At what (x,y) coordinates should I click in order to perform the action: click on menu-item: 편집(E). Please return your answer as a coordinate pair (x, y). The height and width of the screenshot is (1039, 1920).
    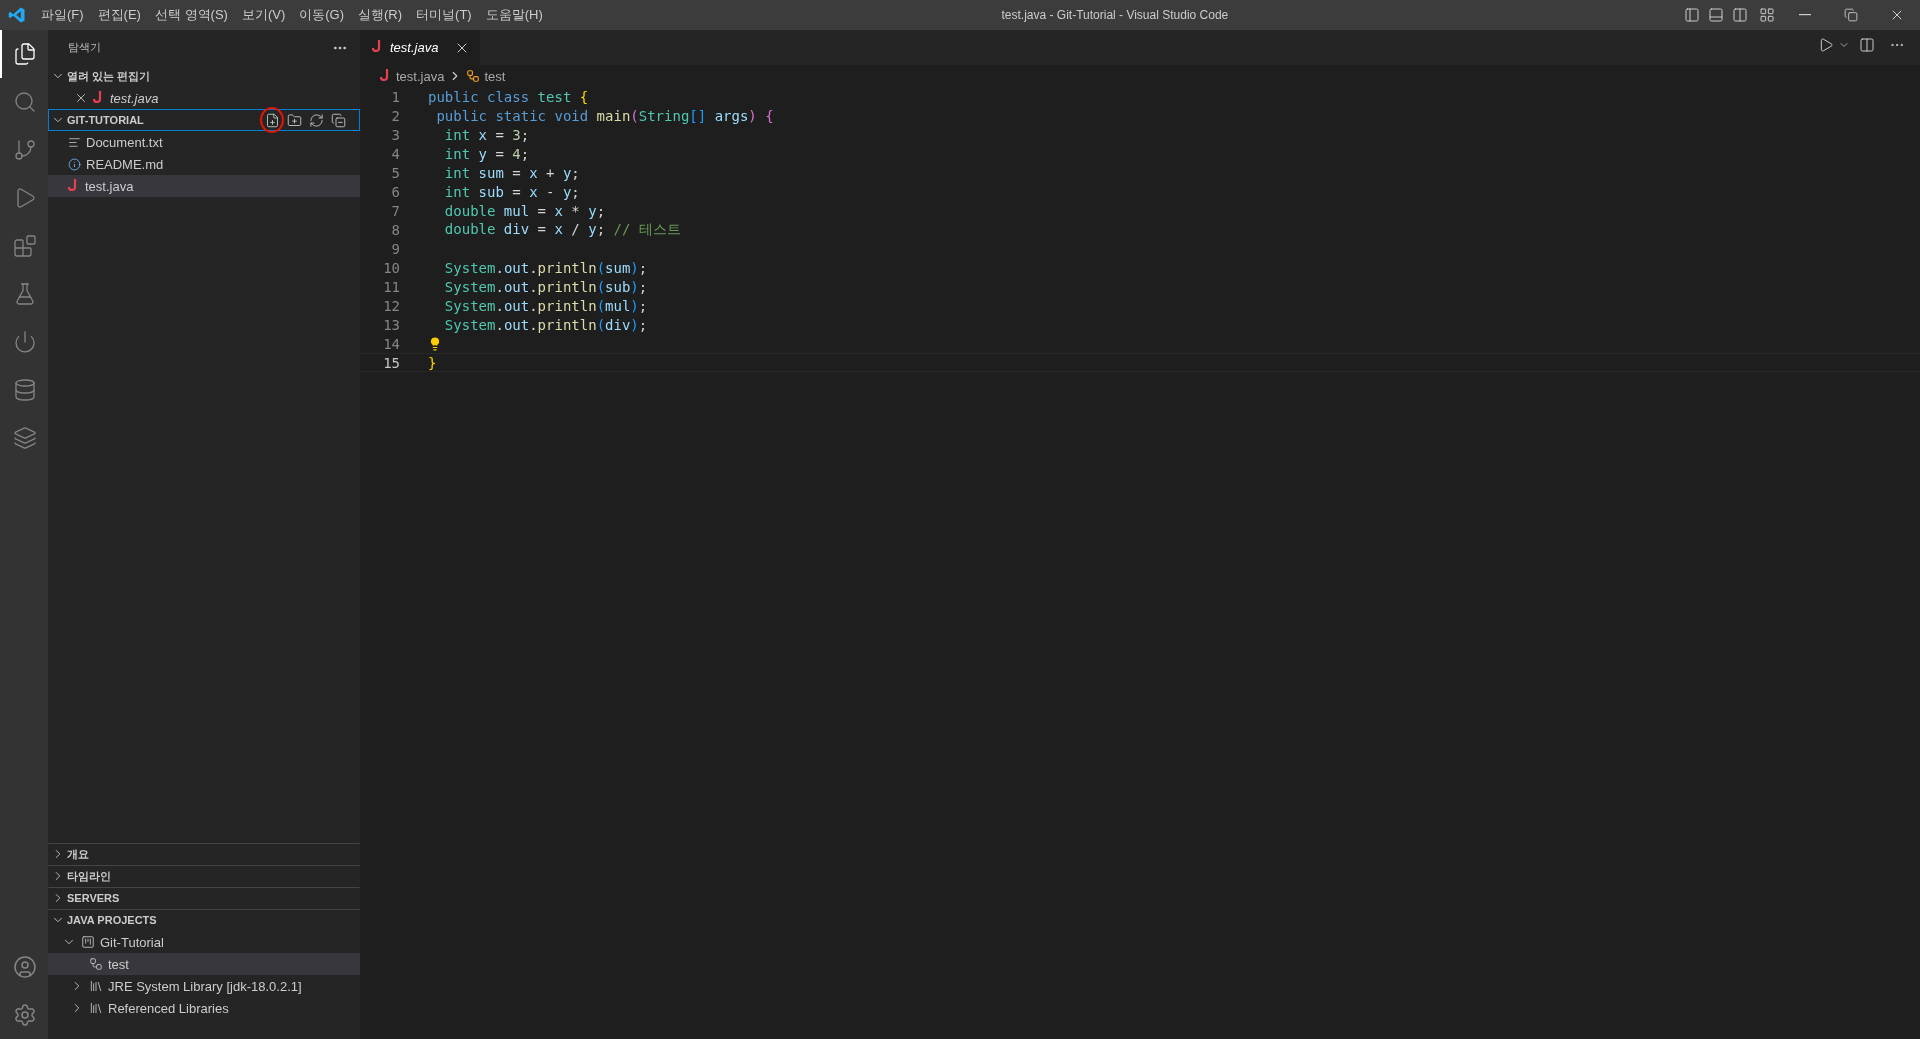
    Looking at the image, I should click on (119, 15).